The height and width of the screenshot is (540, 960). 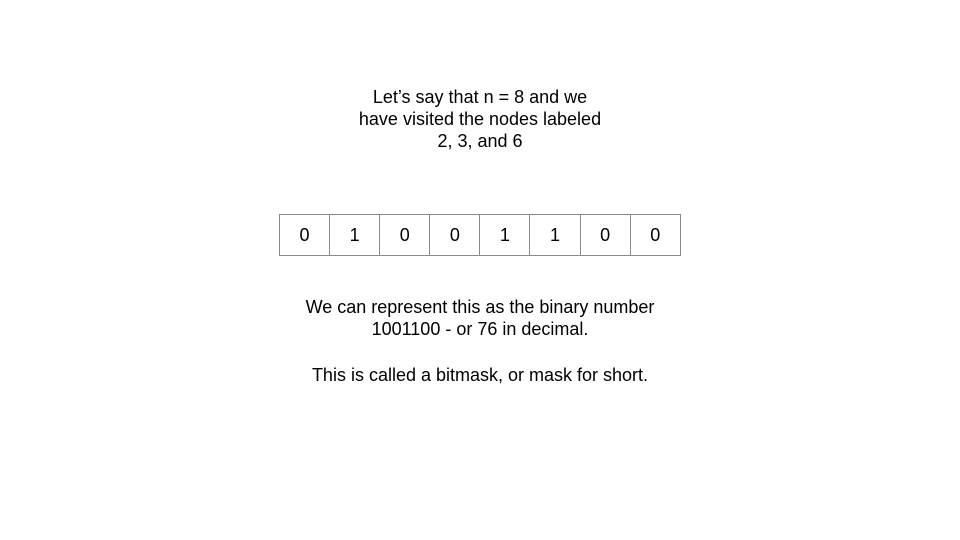 What do you see at coordinates (305, 235) in the screenshot?
I see `bit-cell-0: 0` at bounding box center [305, 235].